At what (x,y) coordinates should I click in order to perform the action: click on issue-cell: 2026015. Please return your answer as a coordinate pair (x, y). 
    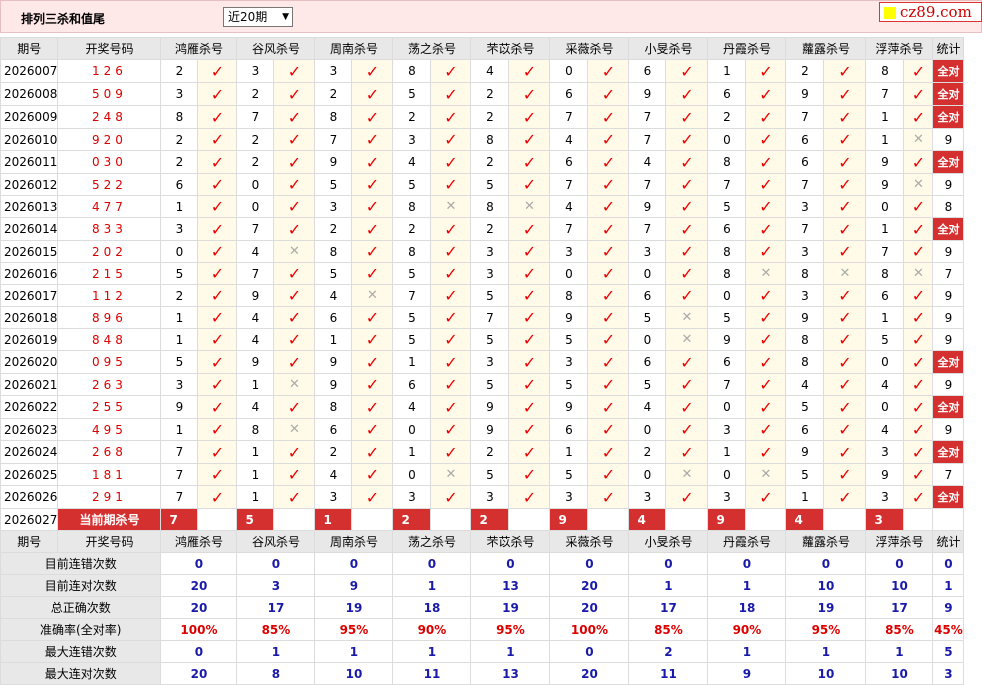
    Looking at the image, I should click on (29, 251).